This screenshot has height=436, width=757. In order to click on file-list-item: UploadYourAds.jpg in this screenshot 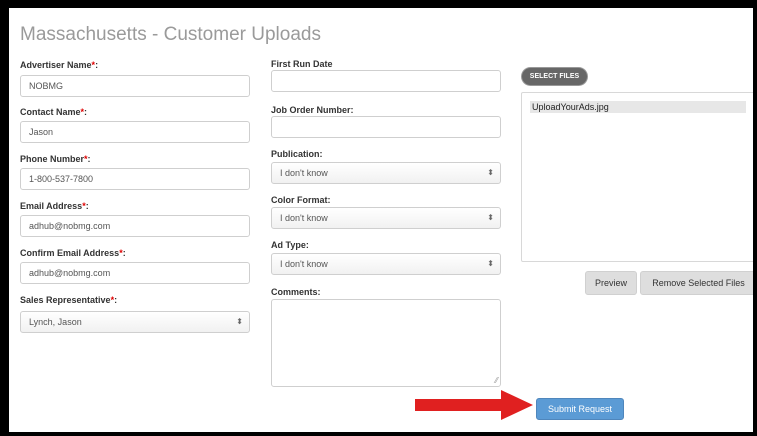, I will do `click(638, 107)`.